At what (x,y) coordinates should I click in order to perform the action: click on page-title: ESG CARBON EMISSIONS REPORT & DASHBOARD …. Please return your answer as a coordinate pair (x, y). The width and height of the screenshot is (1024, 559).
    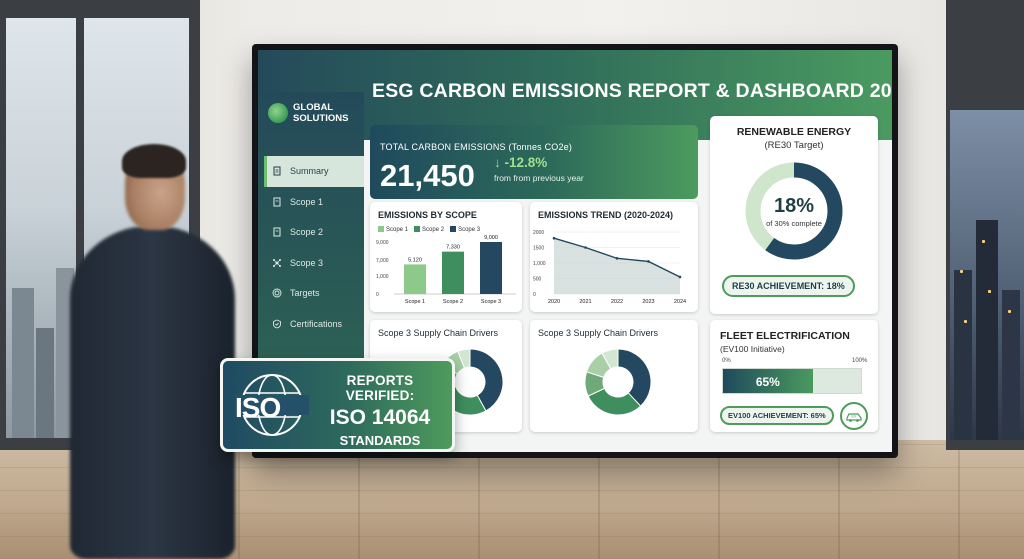
    Looking at the image, I should click on (632, 91).